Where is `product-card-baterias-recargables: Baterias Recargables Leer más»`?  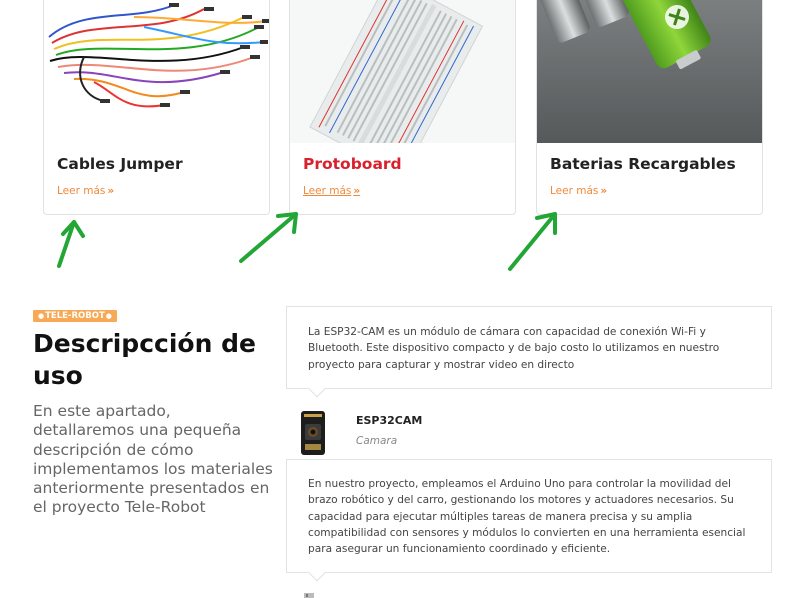 product-card-baterias-recargables: Baterias Recargables Leer más» is located at coordinates (649, 107).